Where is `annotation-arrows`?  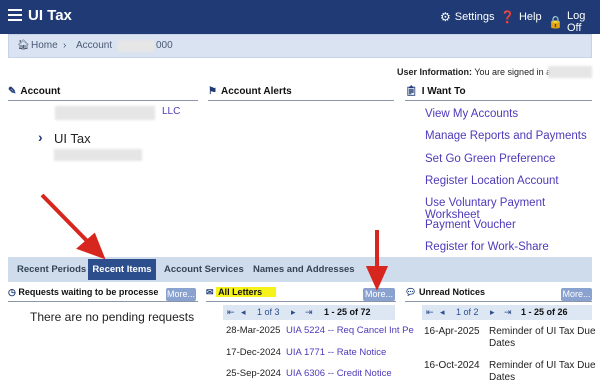 annotation-arrows is located at coordinates (214, 242).